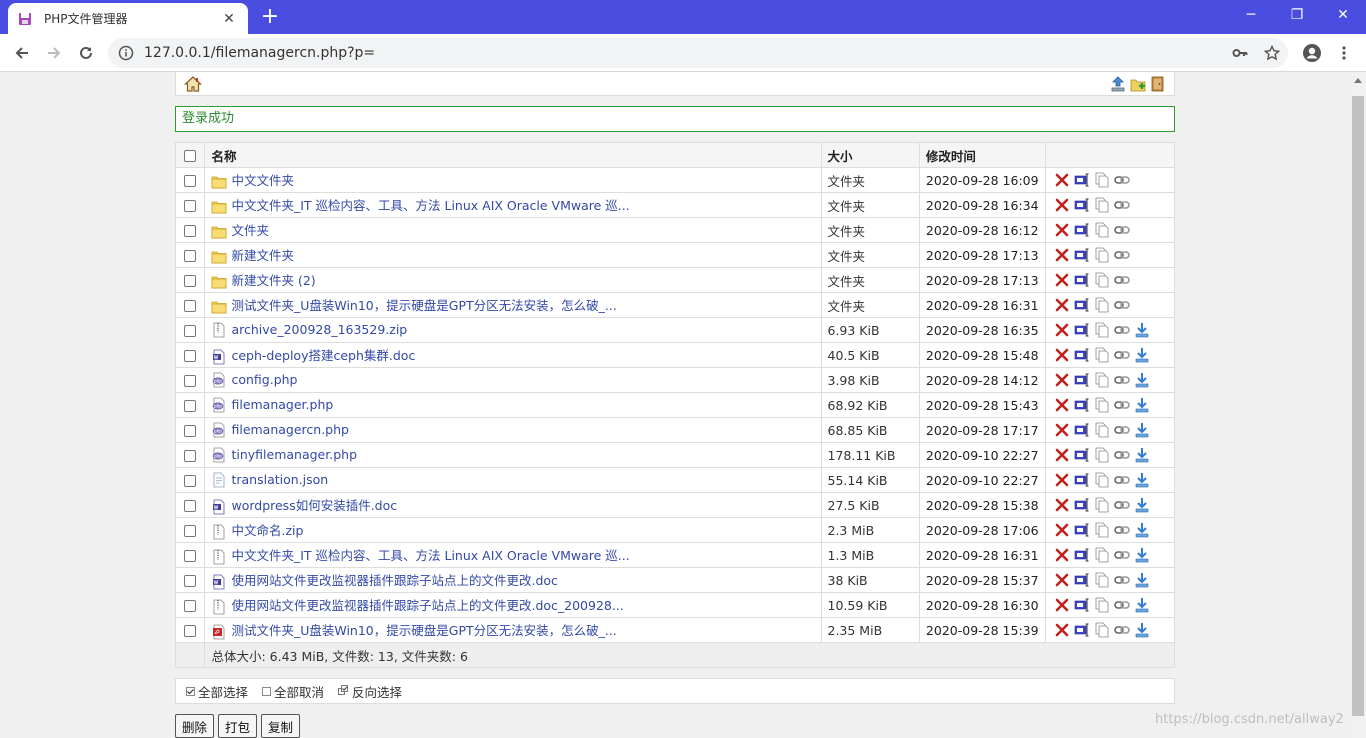 The image size is (1366, 738). What do you see at coordinates (1240, 53) in the screenshot?
I see `key-icon` at bounding box center [1240, 53].